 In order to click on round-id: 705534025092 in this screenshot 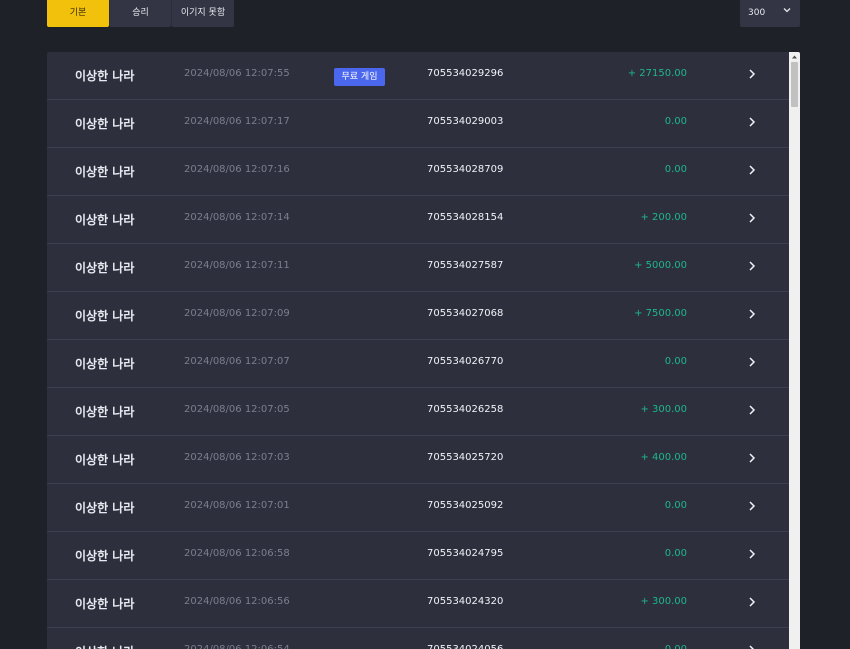, I will do `click(465, 505)`.